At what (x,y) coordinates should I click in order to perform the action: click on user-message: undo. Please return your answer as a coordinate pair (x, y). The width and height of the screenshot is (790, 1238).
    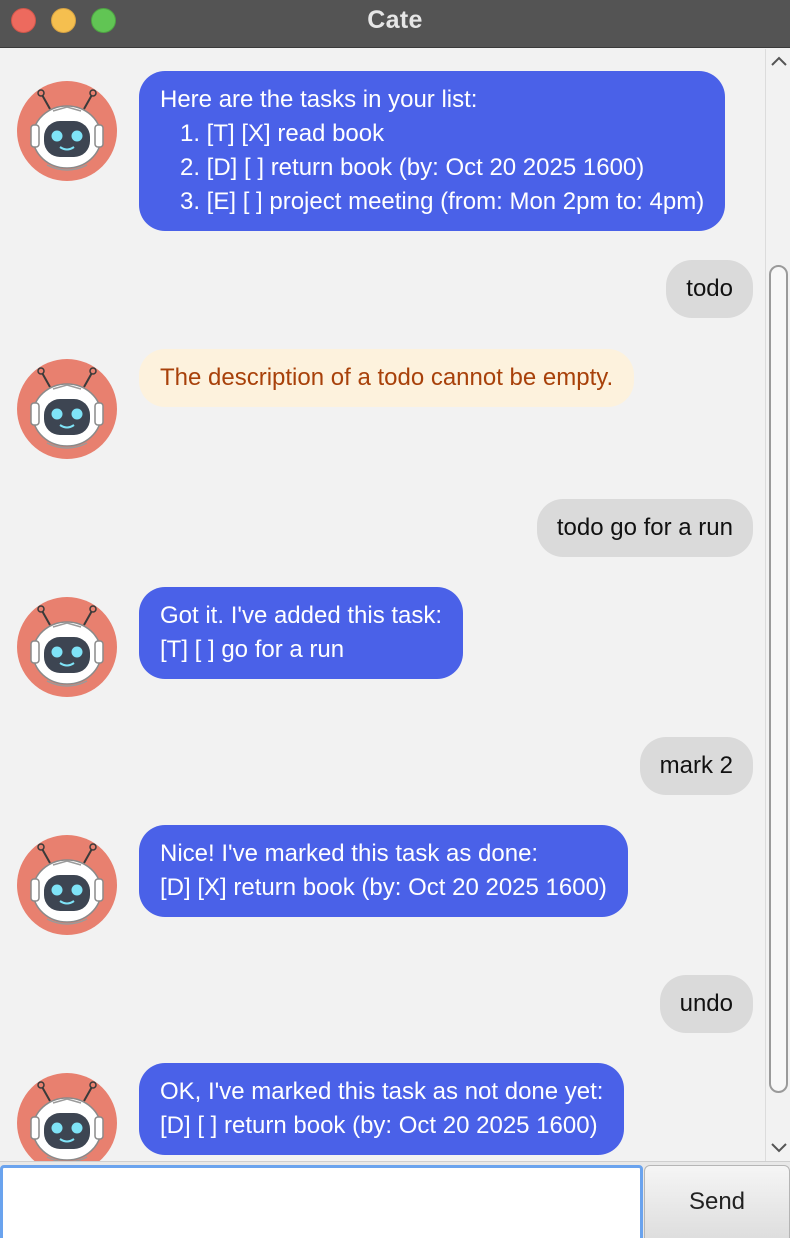
    Looking at the image, I should click on (706, 1004).